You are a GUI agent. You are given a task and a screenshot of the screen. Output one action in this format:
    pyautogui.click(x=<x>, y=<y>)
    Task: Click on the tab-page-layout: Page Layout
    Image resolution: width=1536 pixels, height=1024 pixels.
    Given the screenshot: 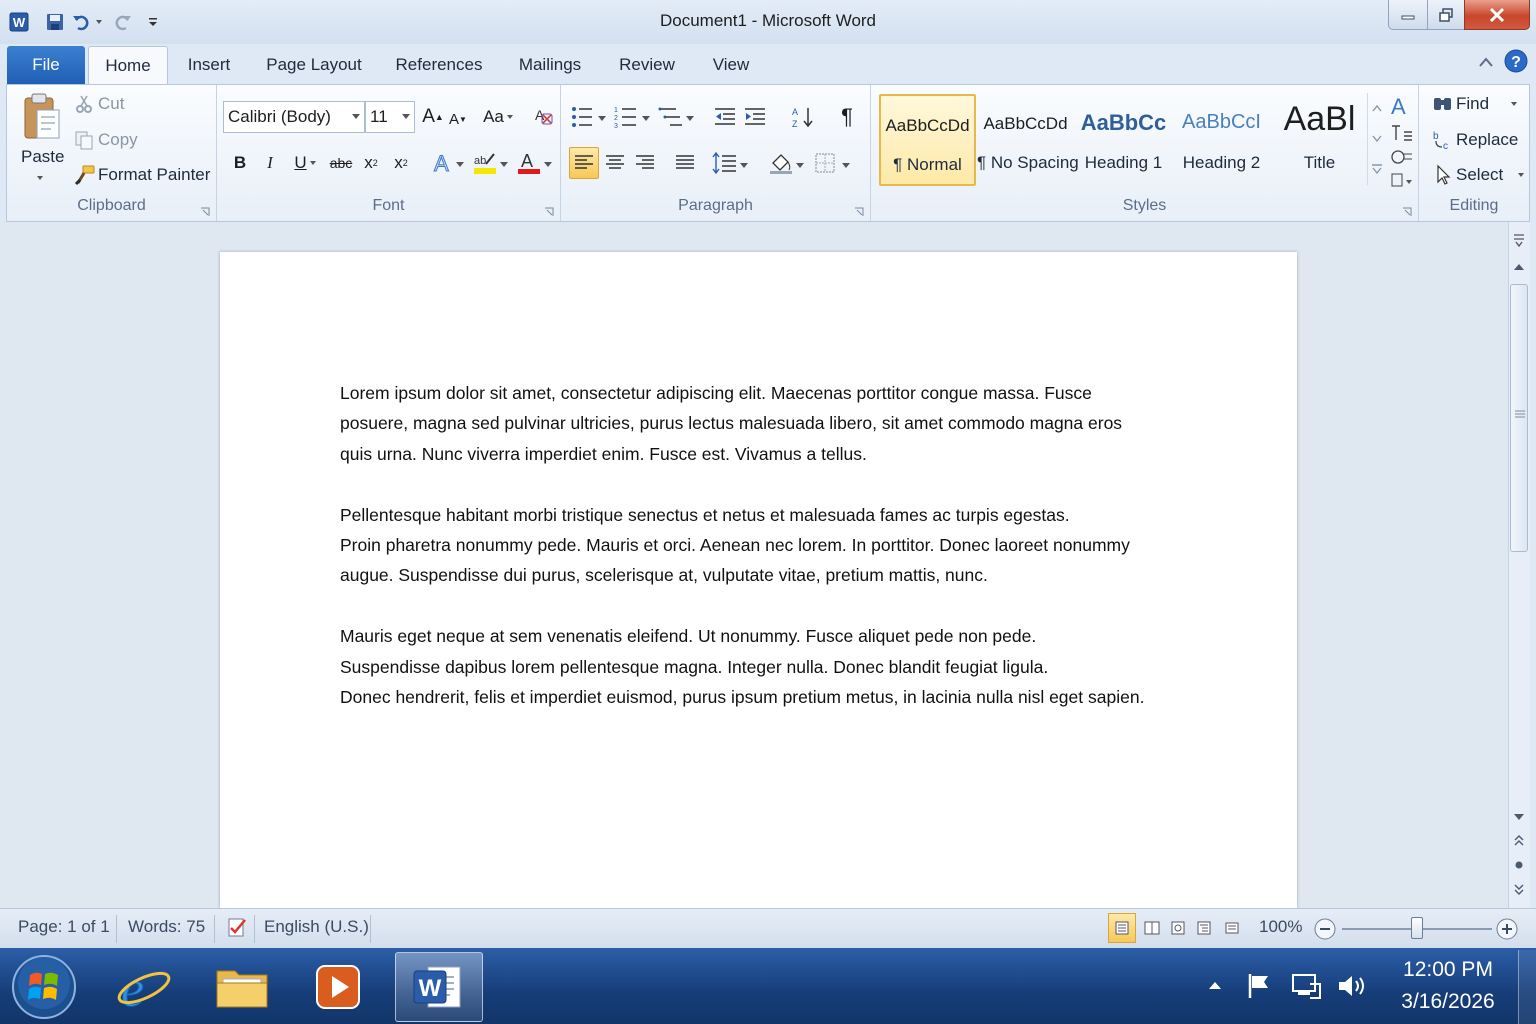 What is the action you would take?
    pyautogui.click(x=314, y=65)
    